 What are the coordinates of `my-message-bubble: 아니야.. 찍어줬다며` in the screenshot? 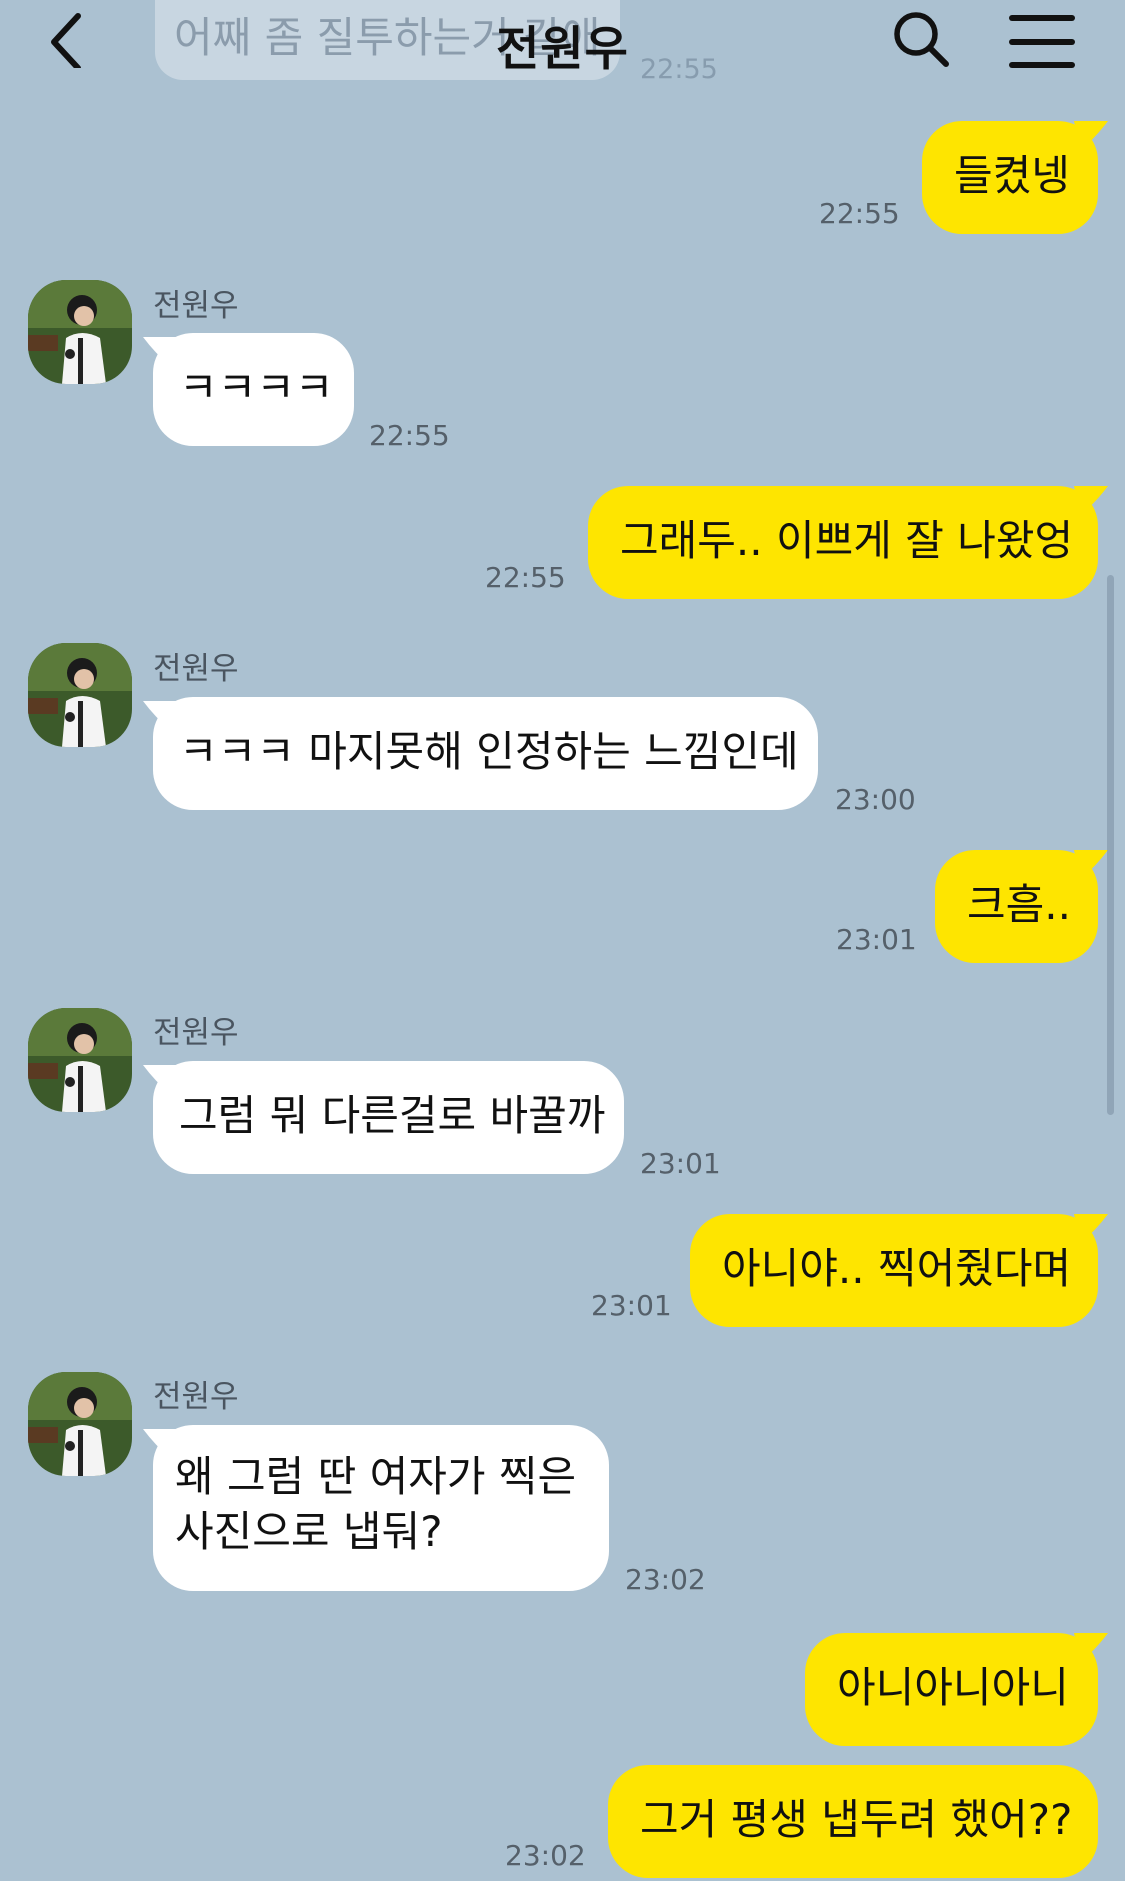 It's located at (894, 1270).